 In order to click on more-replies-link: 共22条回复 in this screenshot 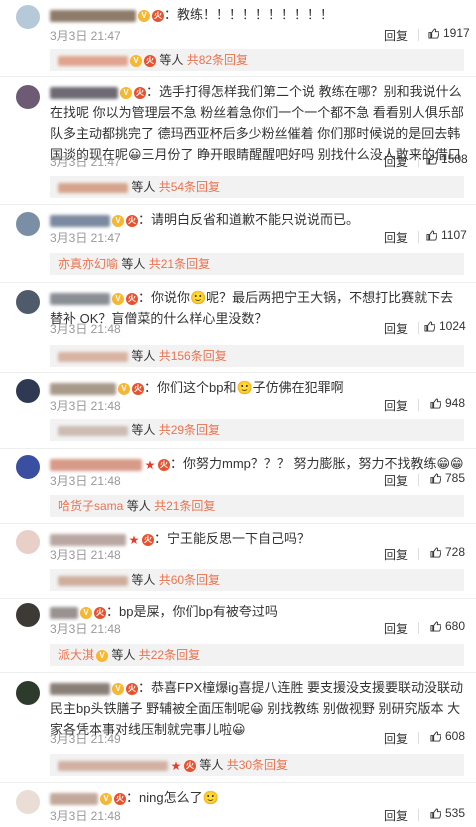, I will do `click(169, 655)`.